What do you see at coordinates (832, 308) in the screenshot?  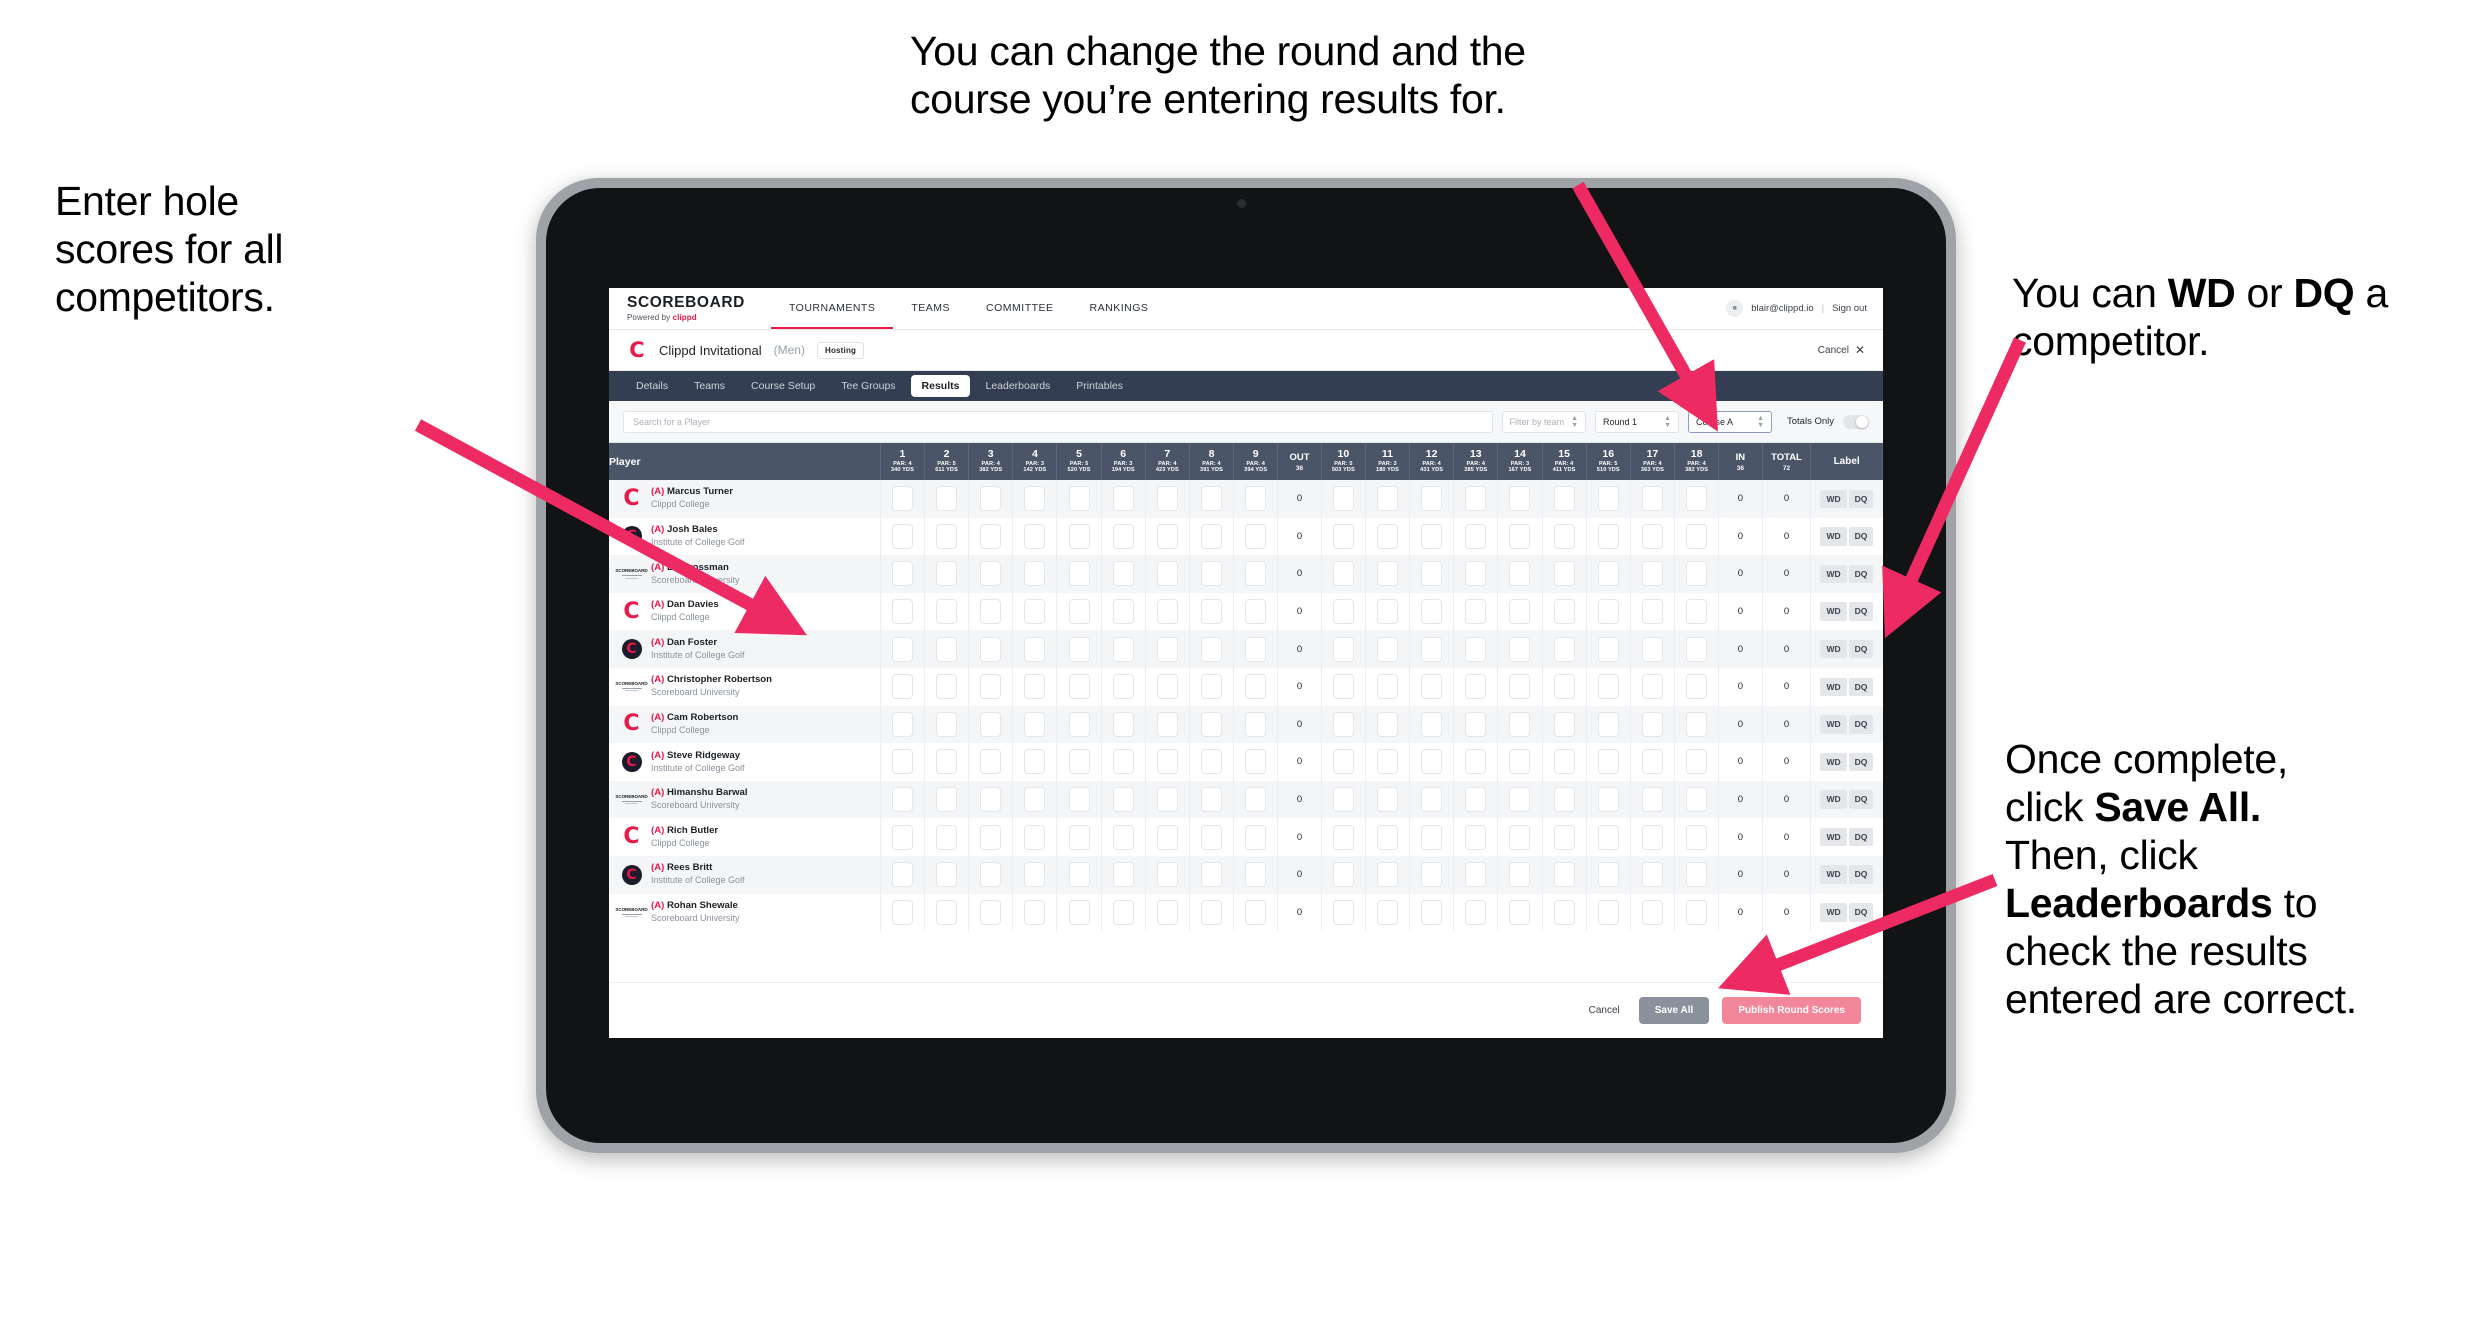 I see `nav-item-tournaments: TOURNAMENTS` at bounding box center [832, 308].